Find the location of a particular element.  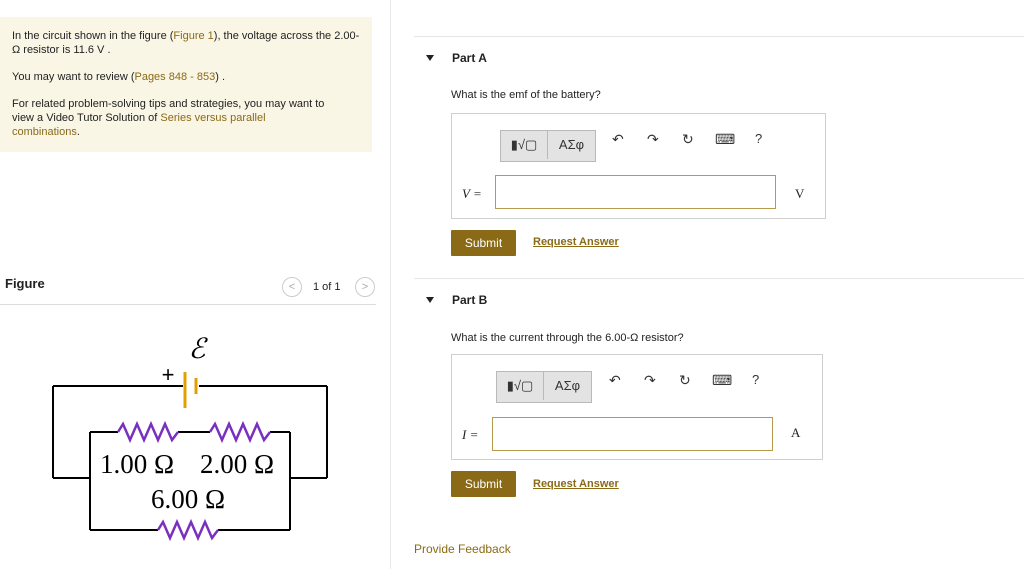

figure-next-button: > is located at coordinates (365, 287).